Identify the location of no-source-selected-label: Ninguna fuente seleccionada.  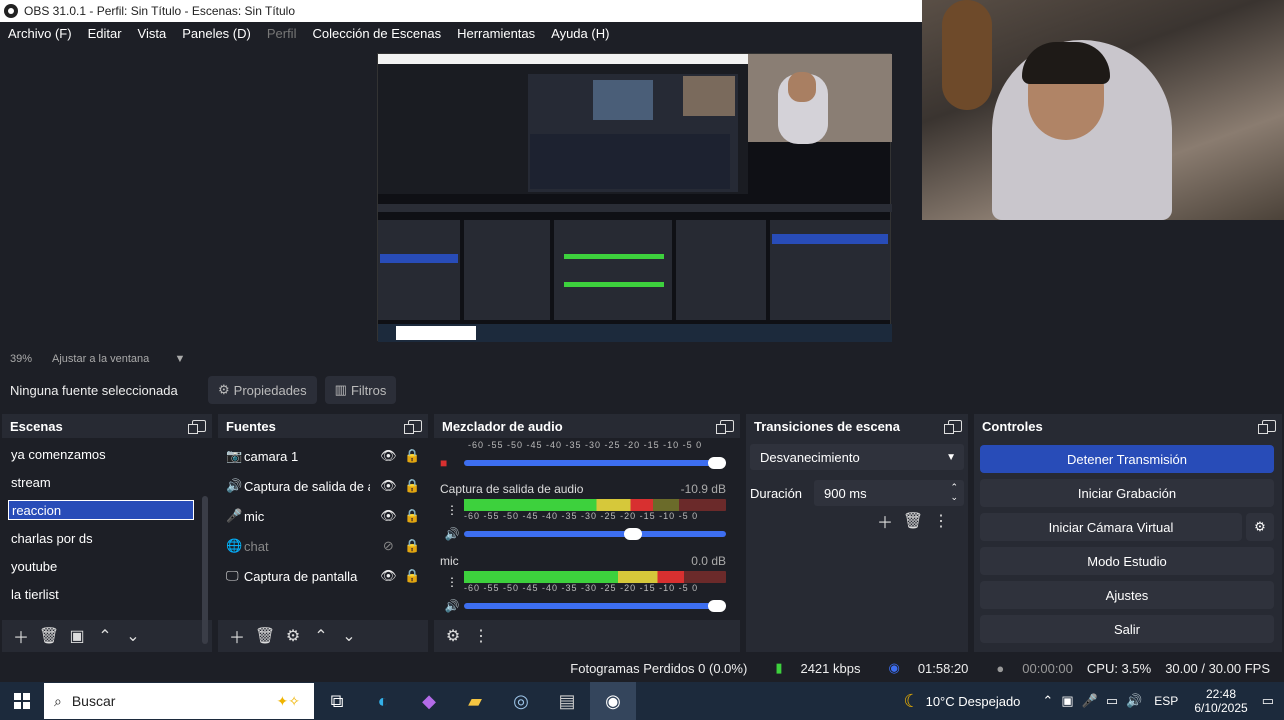
(94, 390).